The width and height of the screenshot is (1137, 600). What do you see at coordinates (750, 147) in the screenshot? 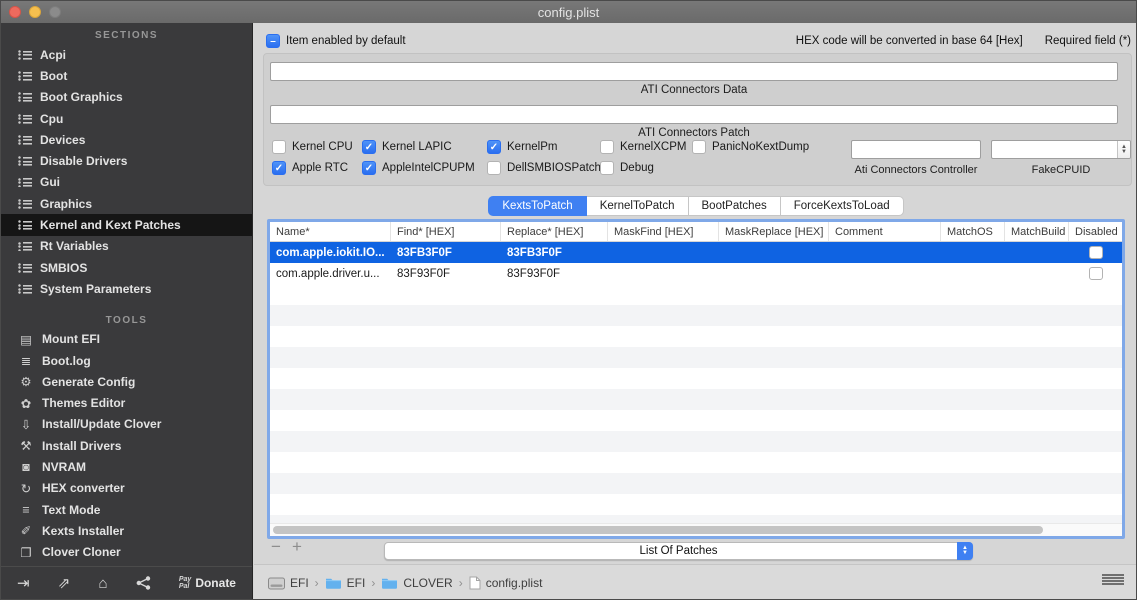
I see `panicnokextdump-checkbox: ✓PanicNoKextDump` at bounding box center [750, 147].